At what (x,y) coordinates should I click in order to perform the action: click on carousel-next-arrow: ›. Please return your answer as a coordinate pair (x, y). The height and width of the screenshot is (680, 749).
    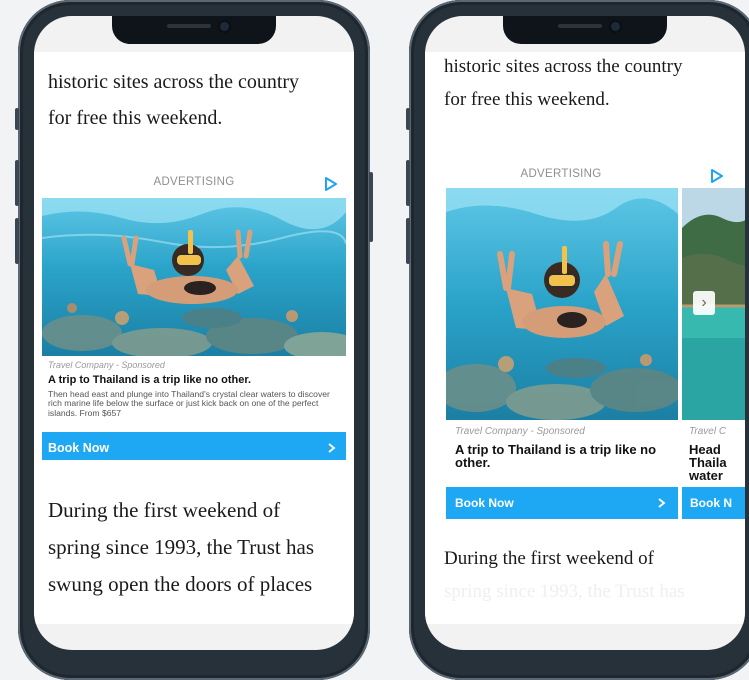
    Looking at the image, I should click on (704, 303).